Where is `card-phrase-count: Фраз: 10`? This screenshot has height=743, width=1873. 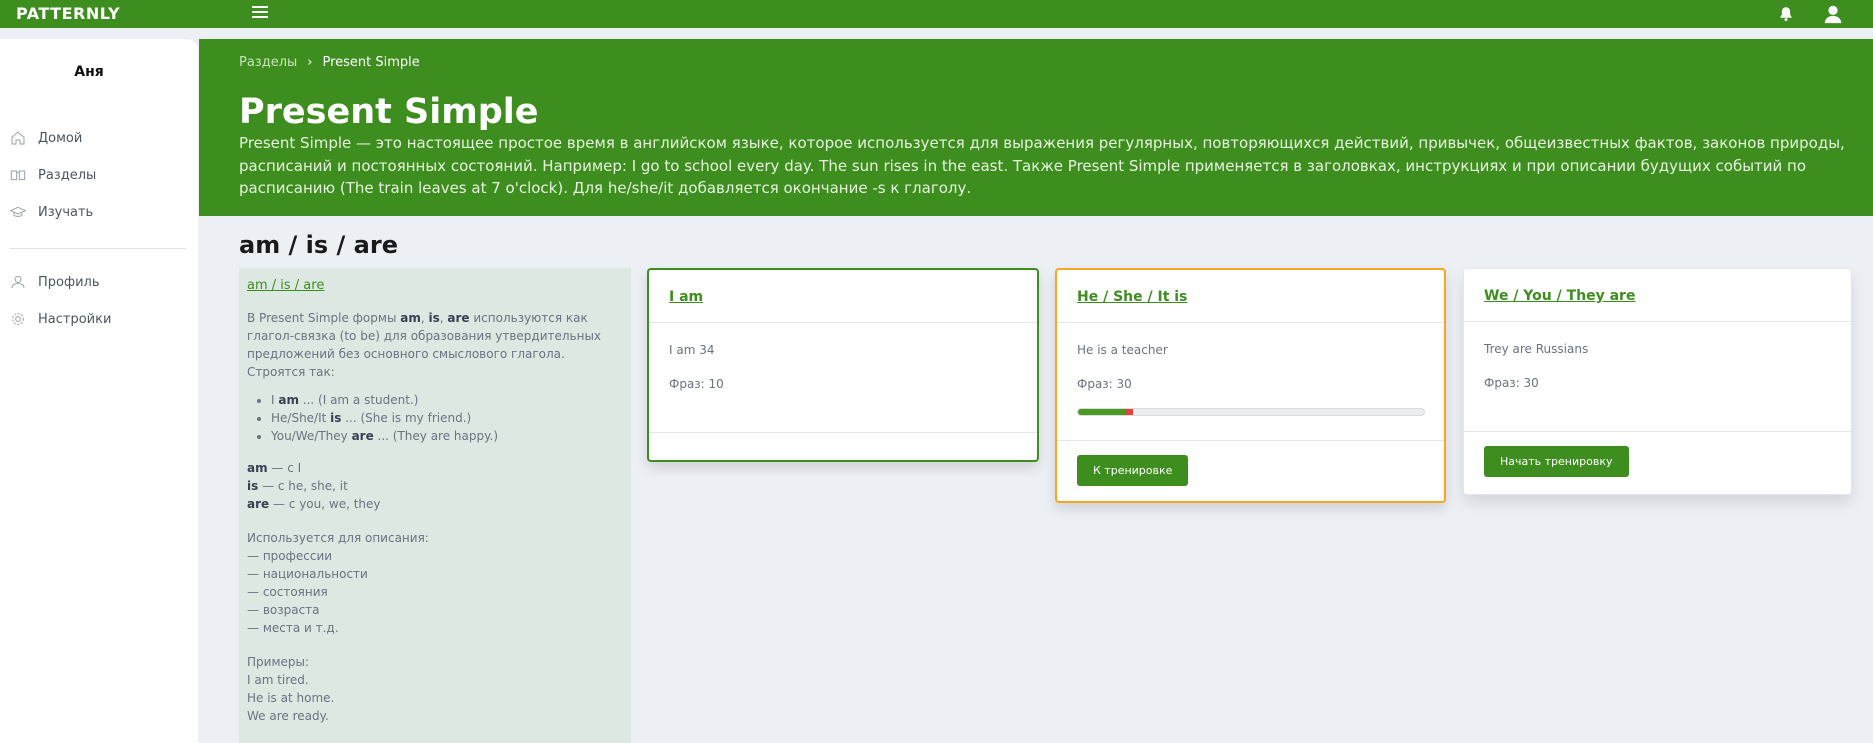
card-phrase-count: Фраз: 10 is located at coordinates (696, 384).